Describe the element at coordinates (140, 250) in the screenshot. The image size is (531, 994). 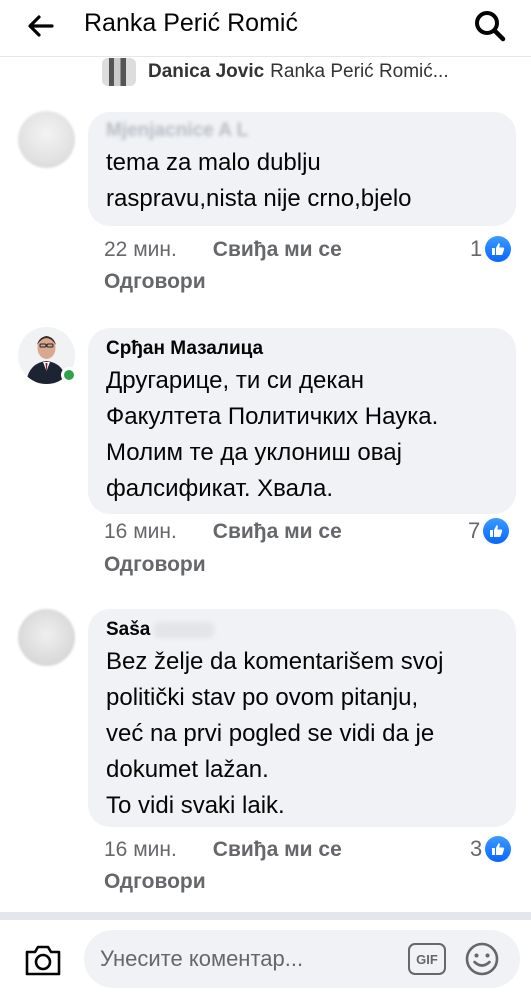
I see `comment-time: 22 мин.` at that location.